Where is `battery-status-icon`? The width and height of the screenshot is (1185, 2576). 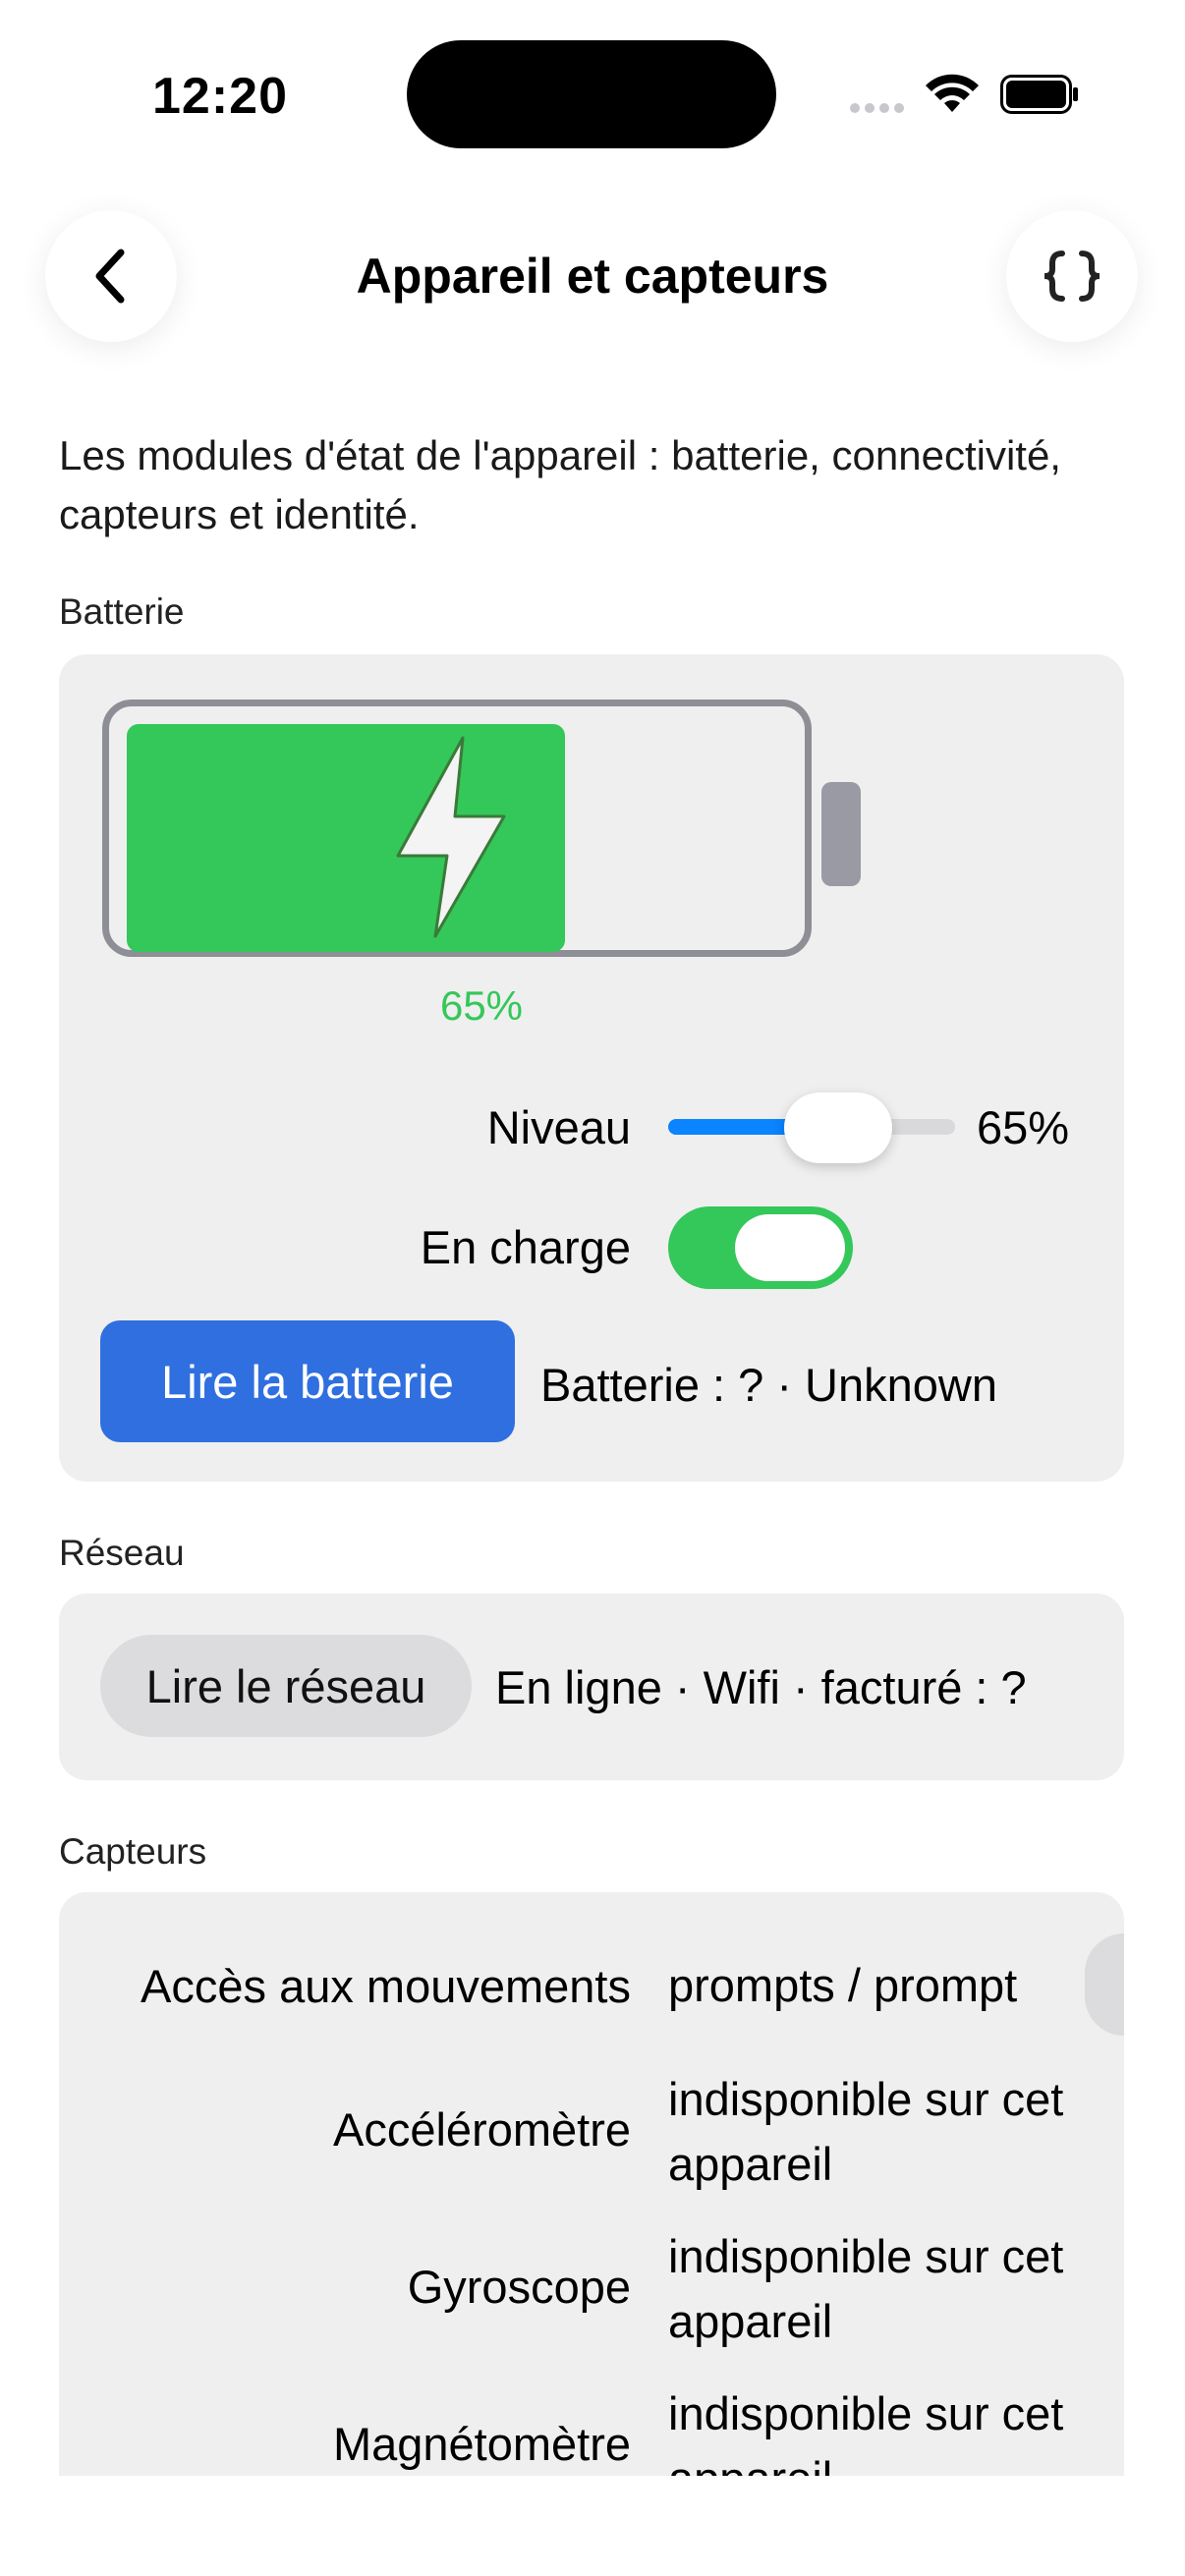
battery-status-icon is located at coordinates (1039, 94).